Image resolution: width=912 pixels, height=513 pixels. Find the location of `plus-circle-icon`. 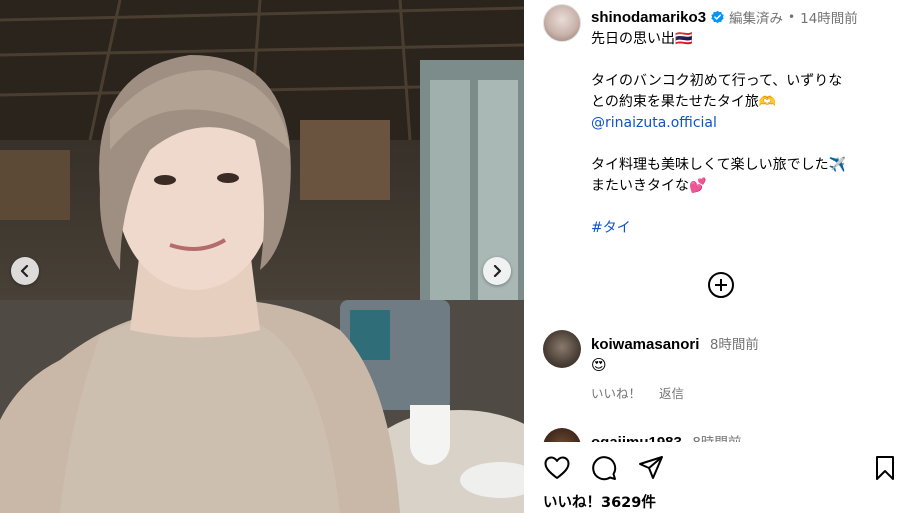

plus-circle-icon is located at coordinates (721, 285).